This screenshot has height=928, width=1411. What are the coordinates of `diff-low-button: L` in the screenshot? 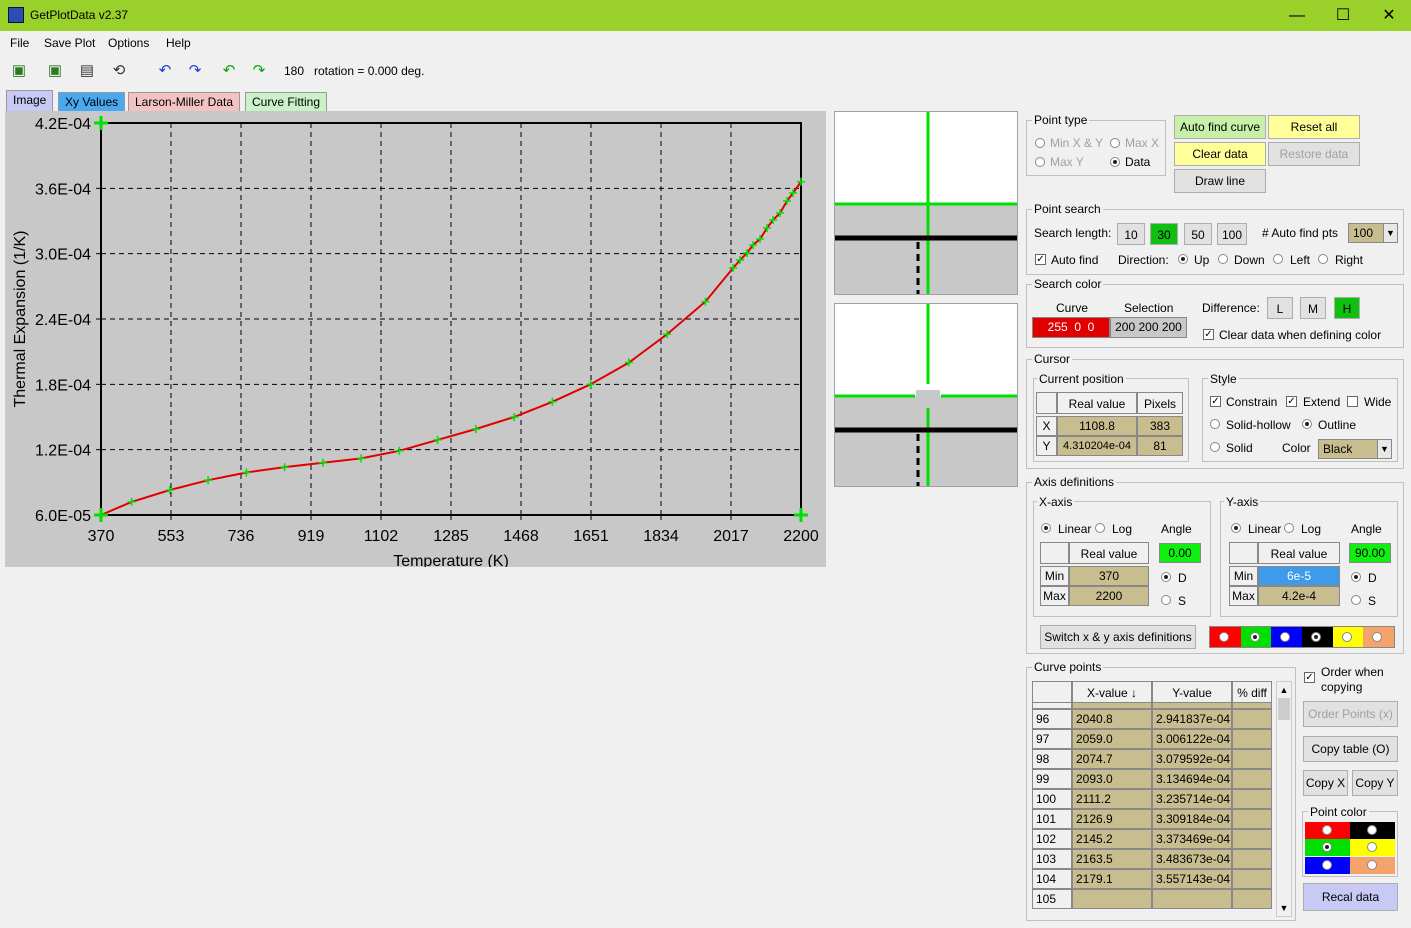 It's located at (1280, 308).